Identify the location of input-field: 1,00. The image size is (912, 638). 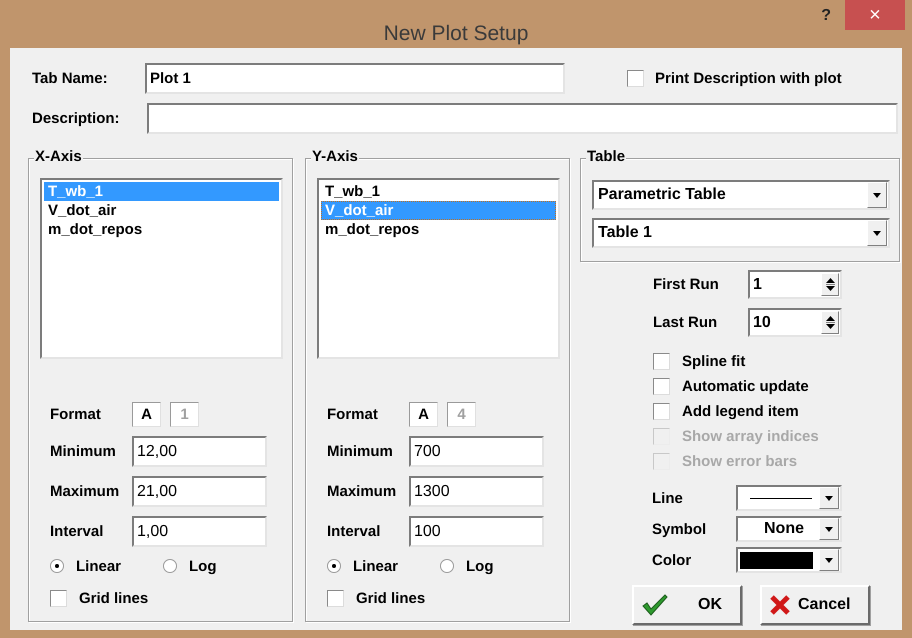
(199, 531).